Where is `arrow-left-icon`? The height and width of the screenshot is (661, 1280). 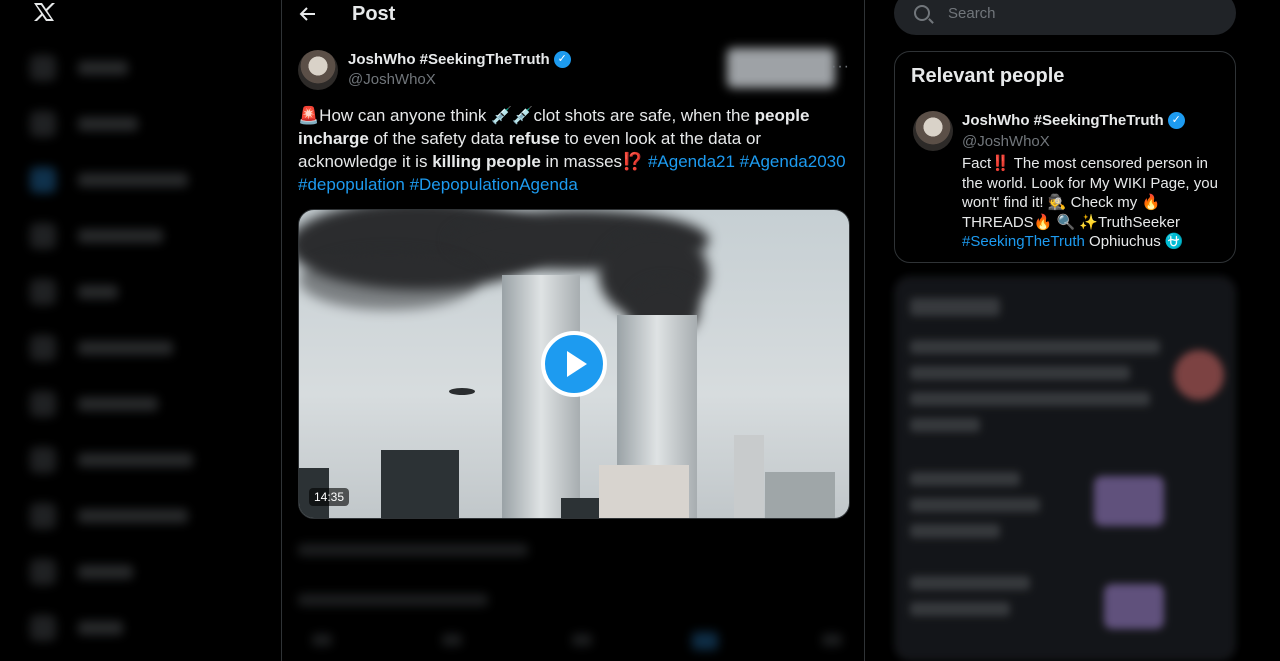 arrow-left-icon is located at coordinates (308, 14).